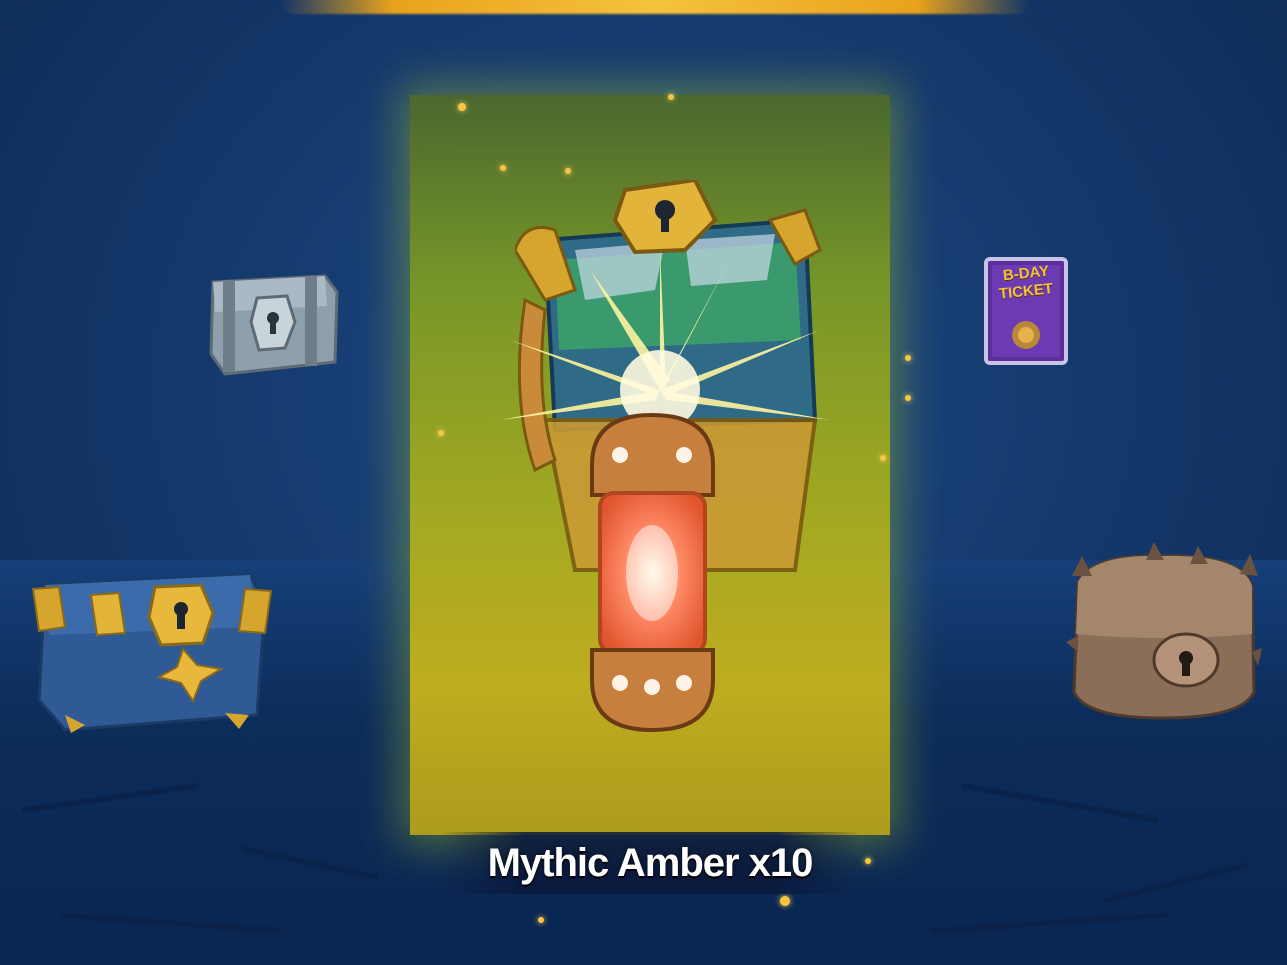  I want to click on mythic-amber-icon, so click(652, 572).